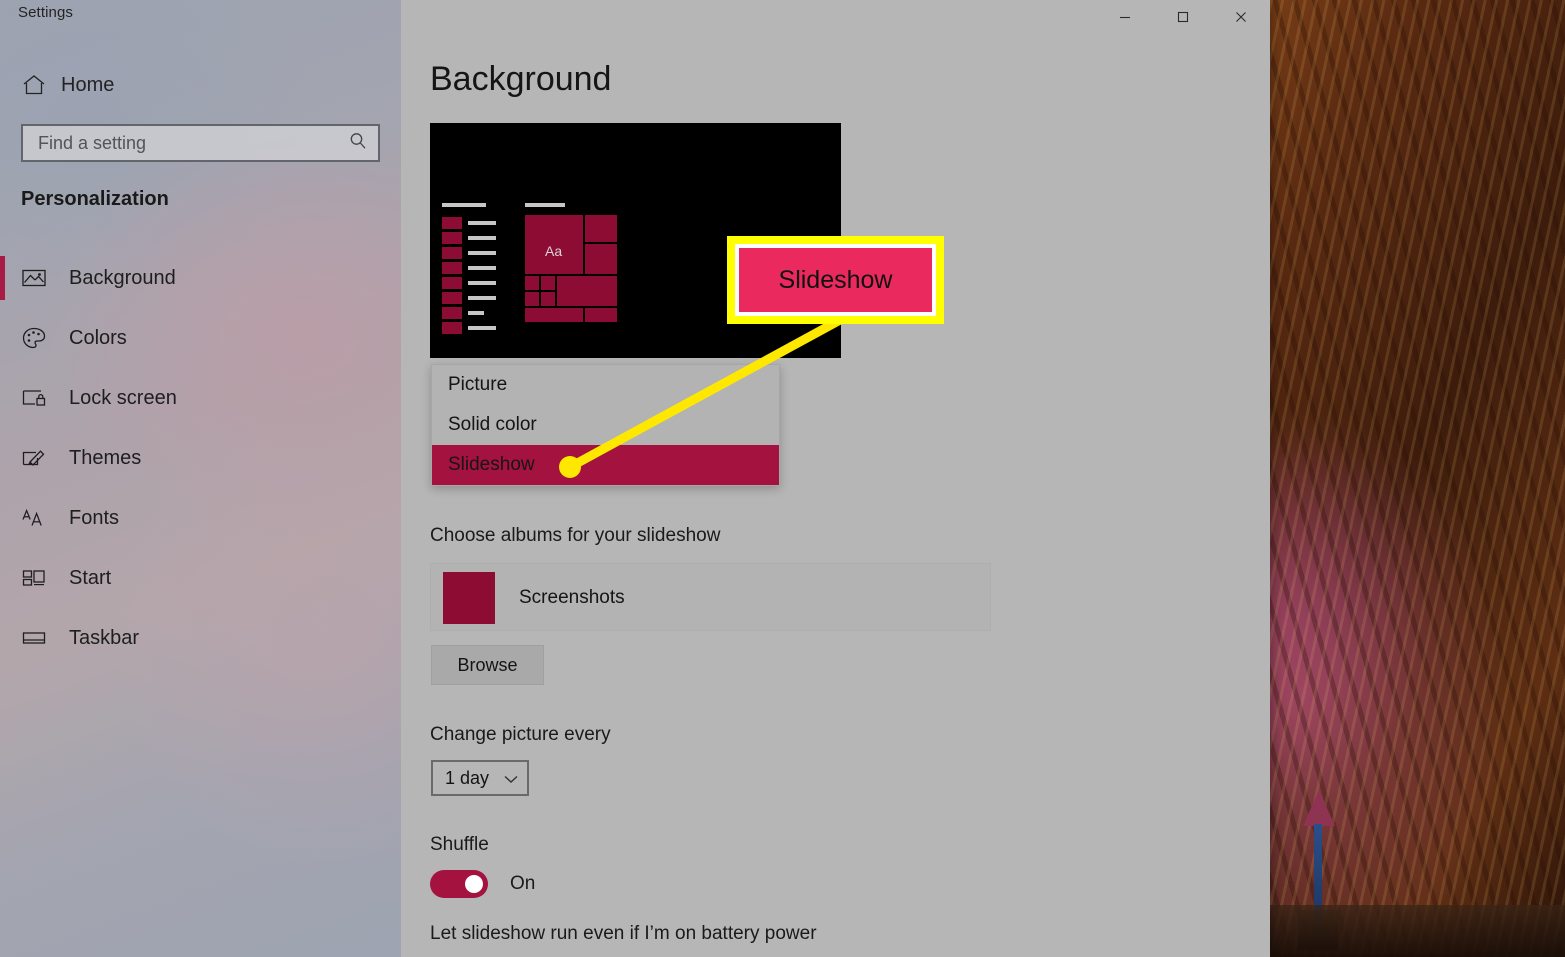 The height and width of the screenshot is (957, 1565). I want to click on sidebar-item-fonts-label: Fonts, so click(94, 517).